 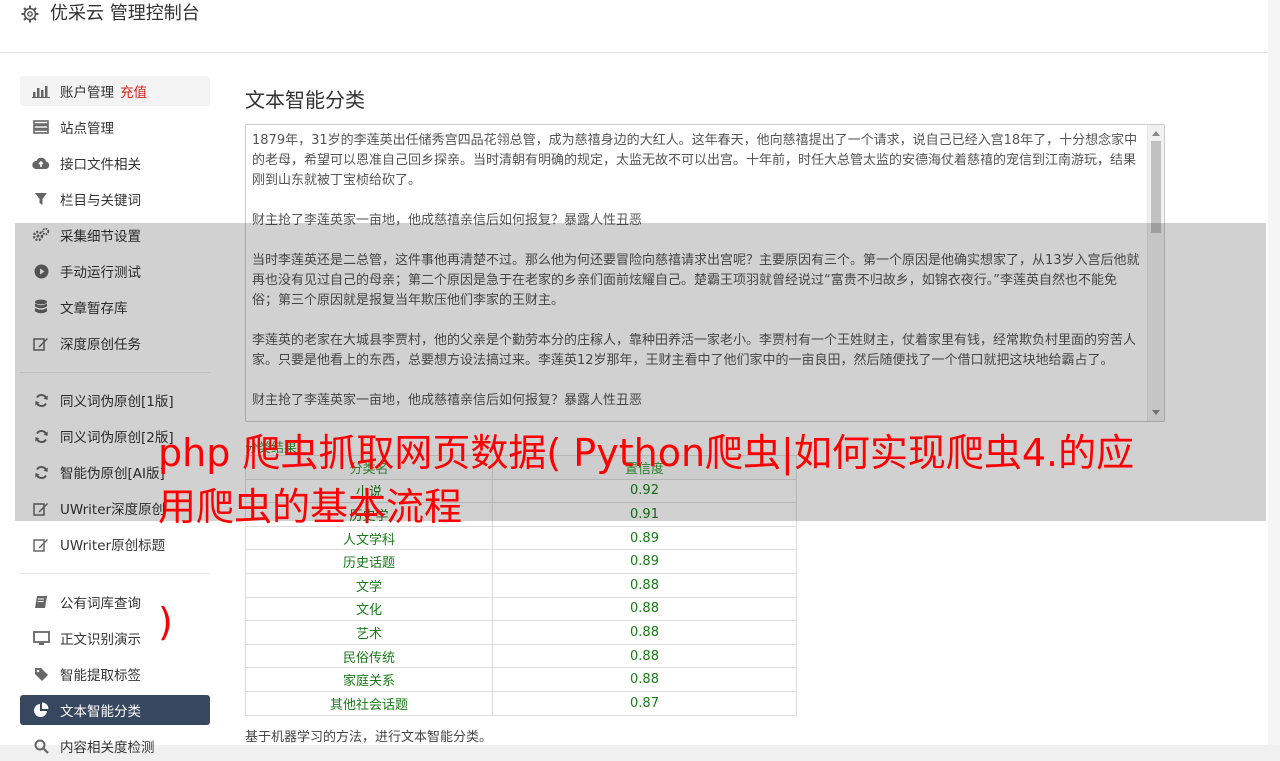 I want to click on overlay-paren: ), so click(x=165, y=622).